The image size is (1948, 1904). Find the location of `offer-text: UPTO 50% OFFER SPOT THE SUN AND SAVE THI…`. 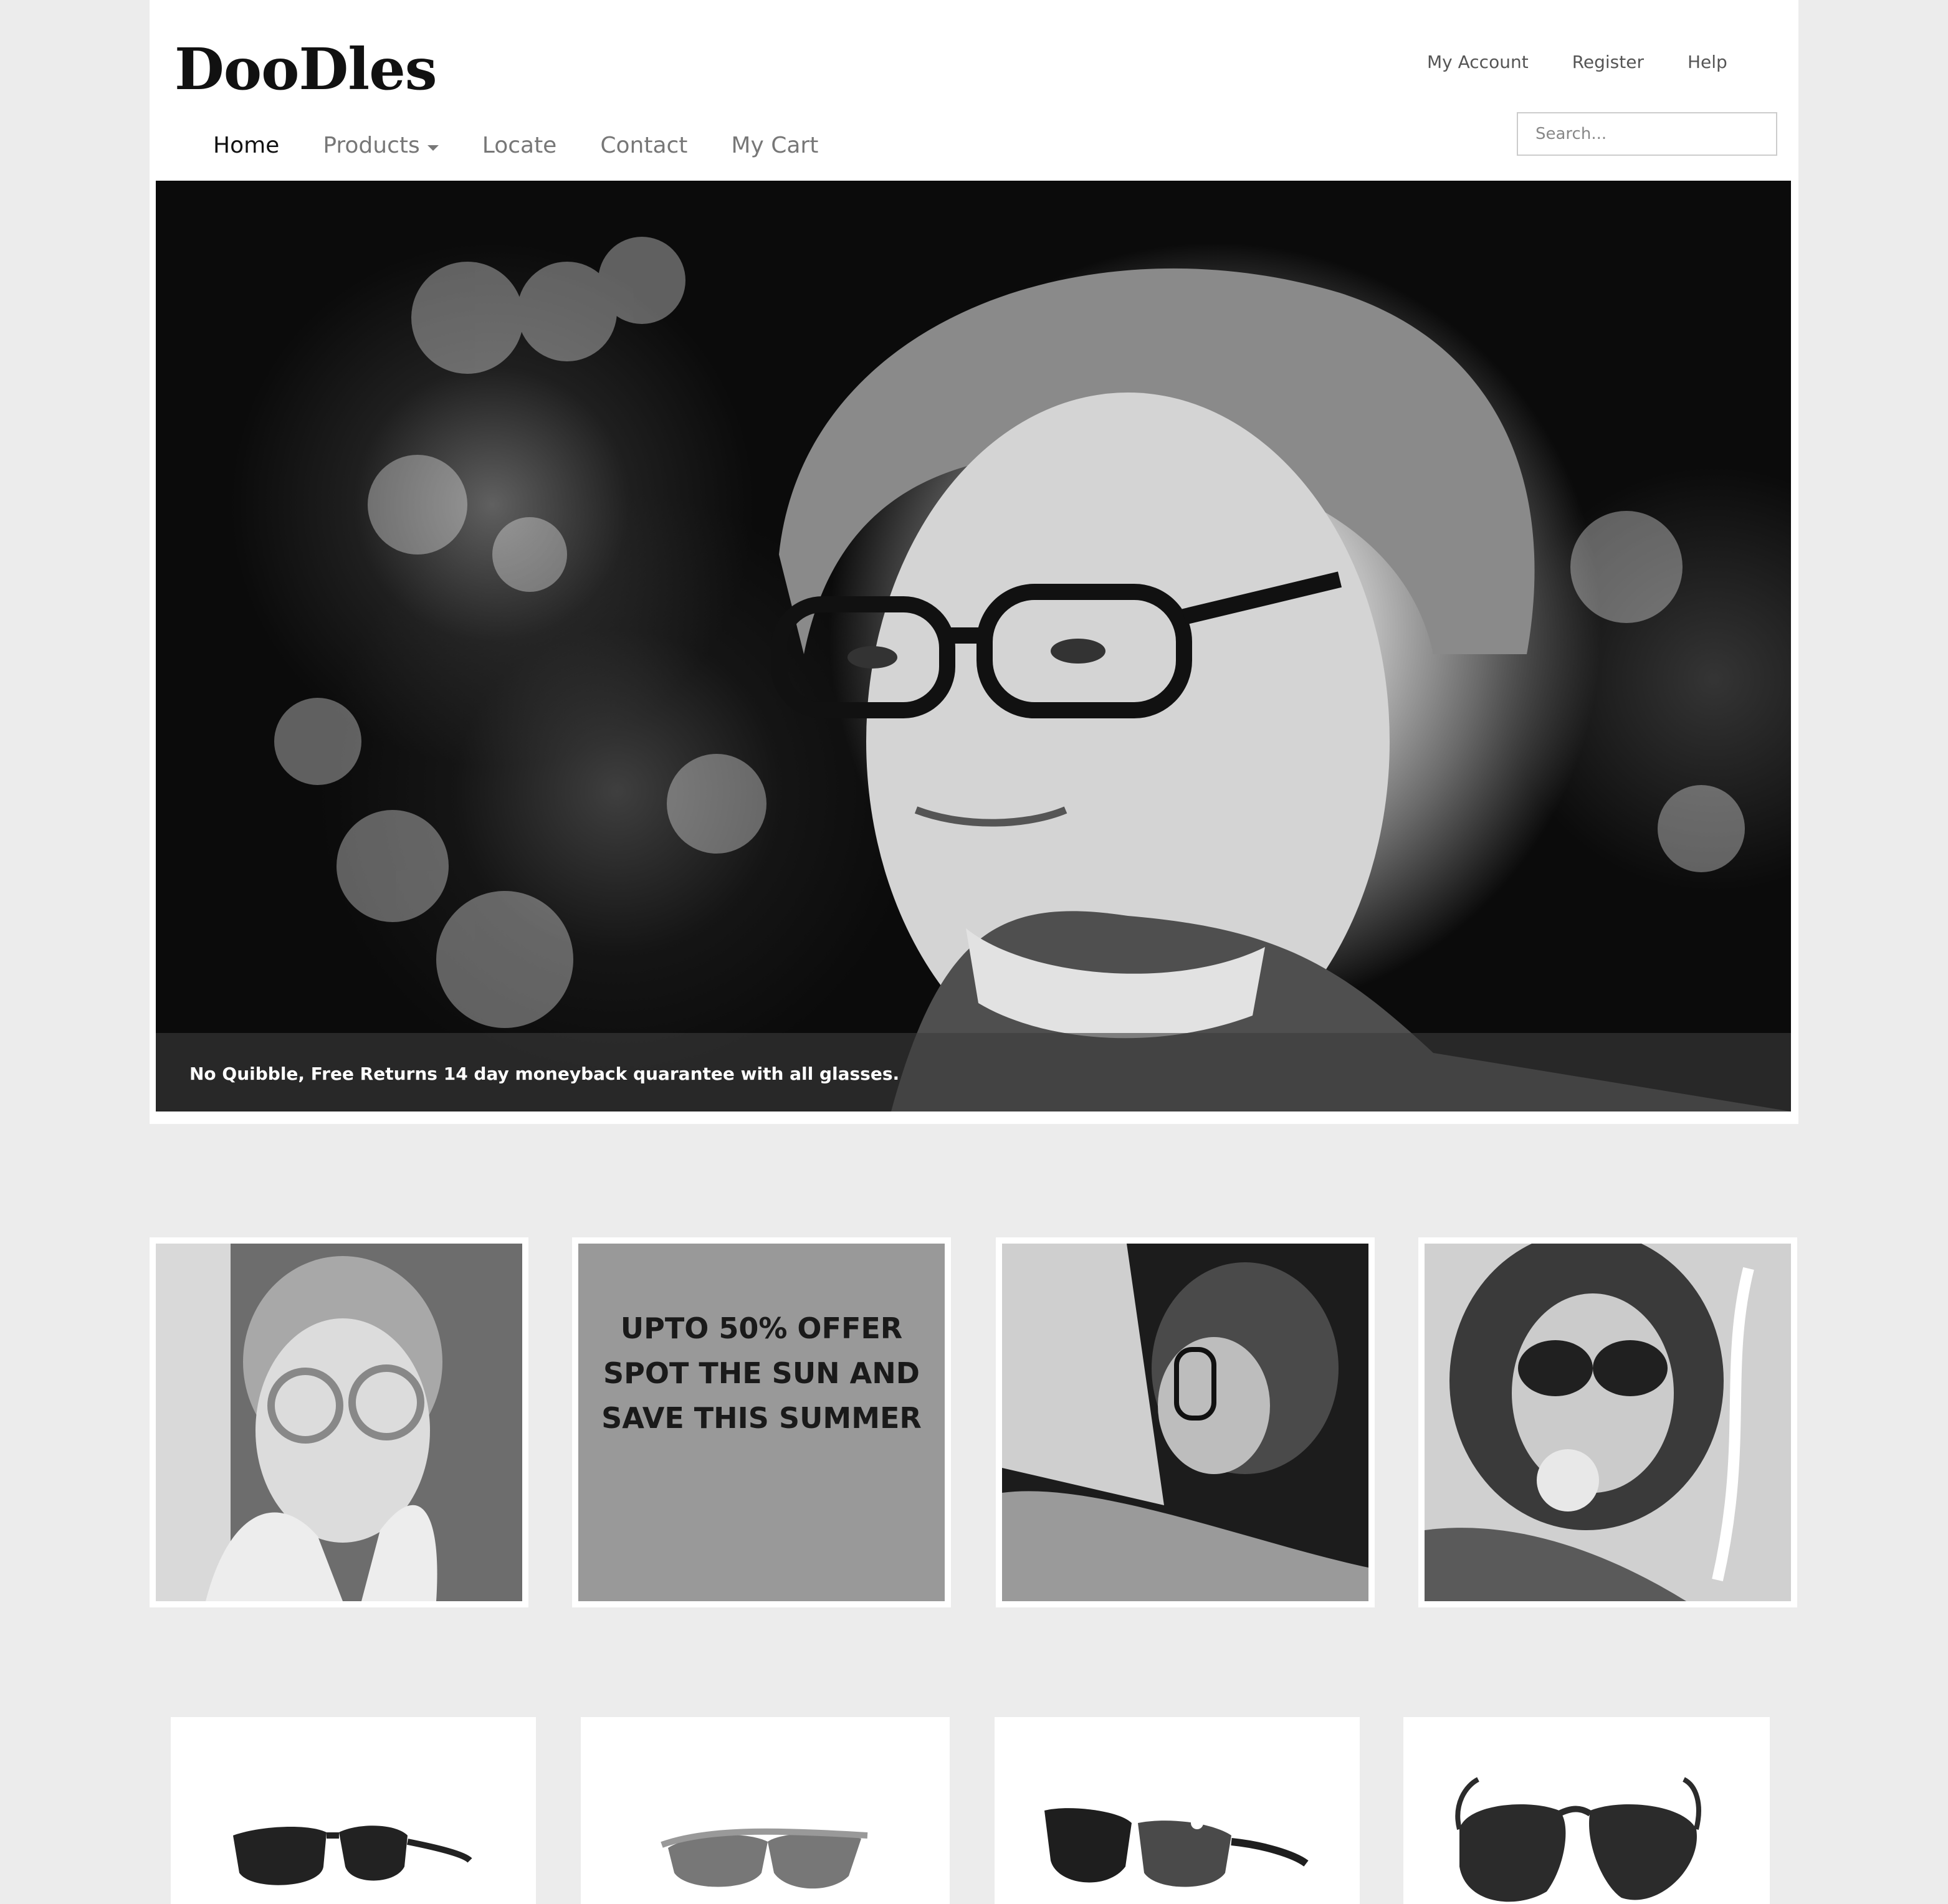

offer-text: UPTO 50% OFFER SPOT THE SUN AND SAVE THI… is located at coordinates (761, 1373).